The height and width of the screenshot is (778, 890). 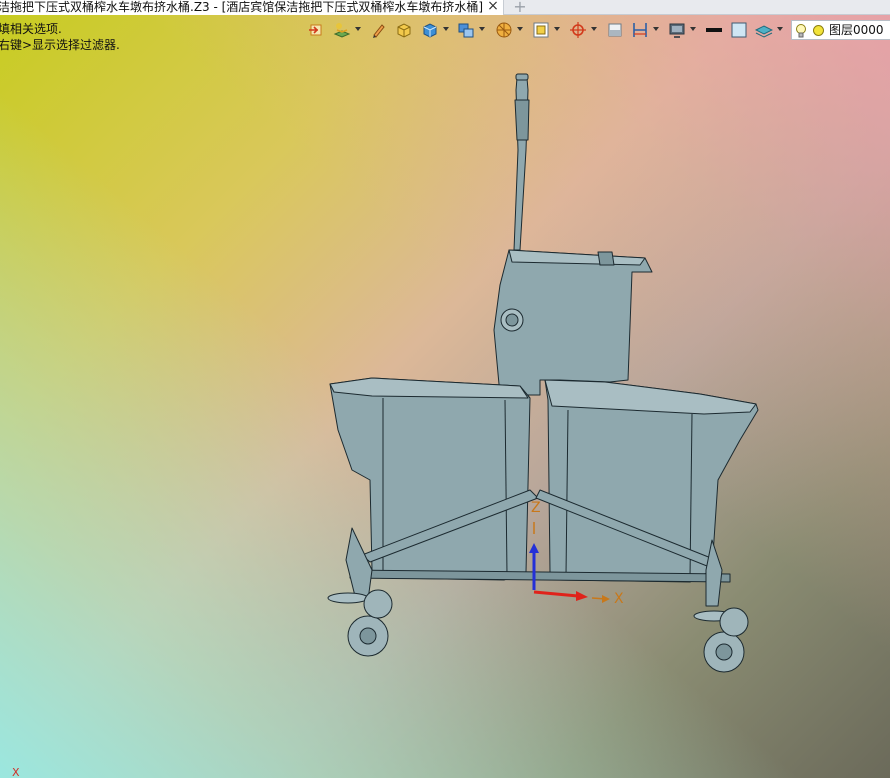 What do you see at coordinates (780, 29) in the screenshot?
I see `layer-visibility-dropdown-icon` at bounding box center [780, 29].